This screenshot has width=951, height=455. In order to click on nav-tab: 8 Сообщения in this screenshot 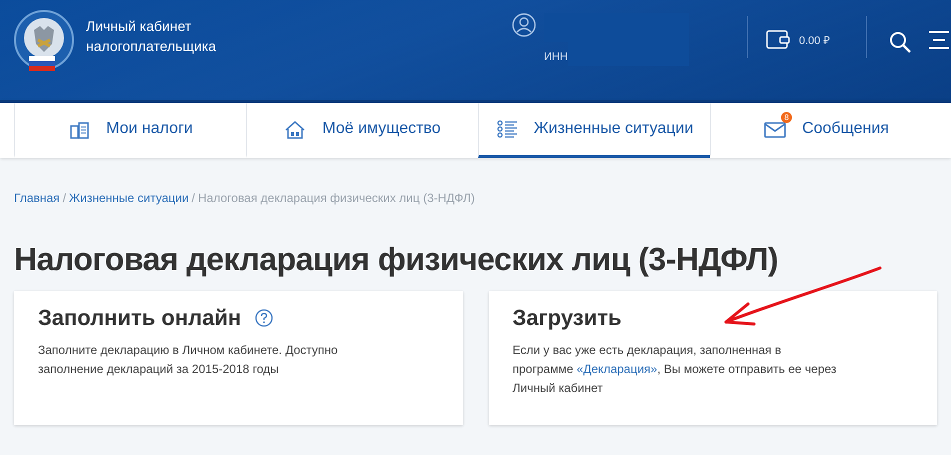, I will do `click(826, 130)`.